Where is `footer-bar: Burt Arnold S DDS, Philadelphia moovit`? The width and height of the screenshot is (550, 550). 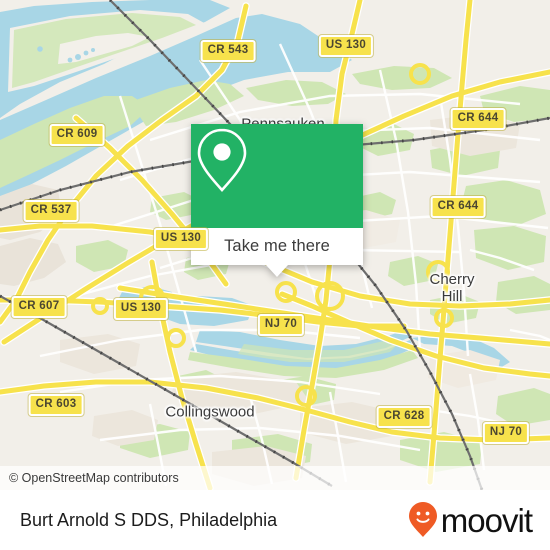
footer-bar: Burt Arnold S DDS, Philadelphia moovit is located at coordinates (275, 520).